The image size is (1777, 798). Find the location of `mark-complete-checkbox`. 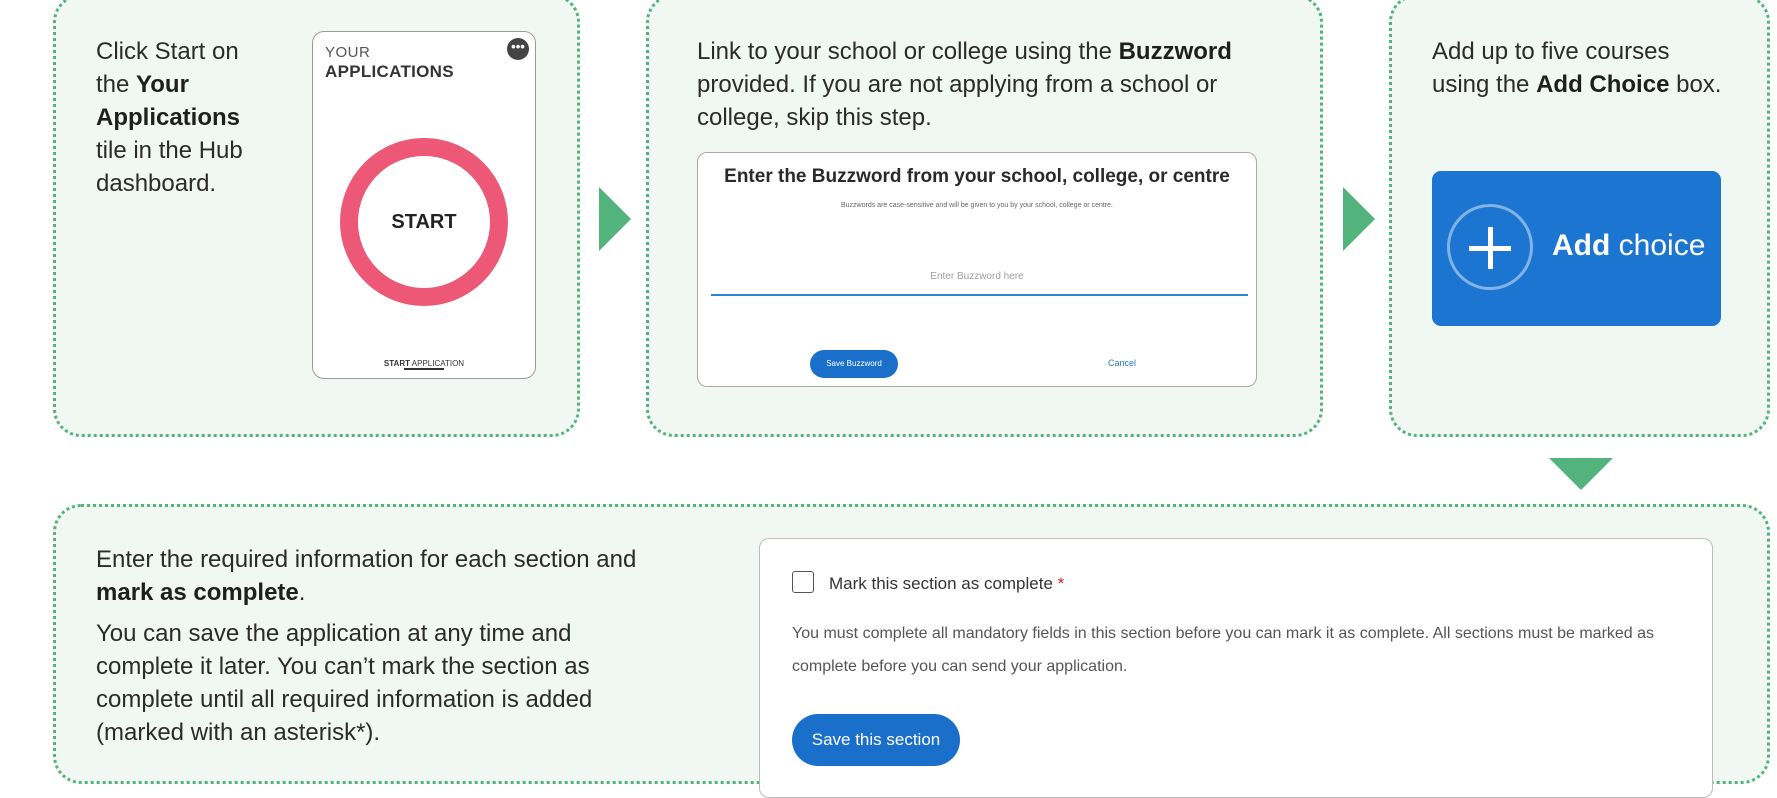

mark-complete-checkbox is located at coordinates (803, 582).